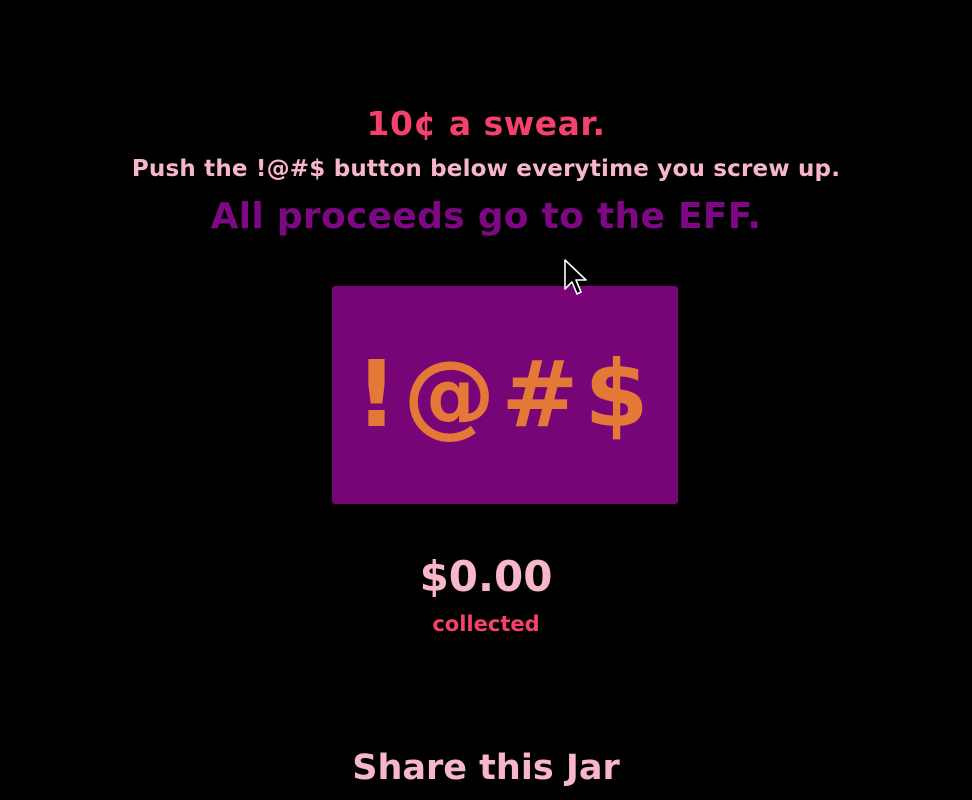 The image size is (972, 800). Describe the element at coordinates (486, 123) in the screenshot. I see `price-headline: 10¢ a swear.` at that location.